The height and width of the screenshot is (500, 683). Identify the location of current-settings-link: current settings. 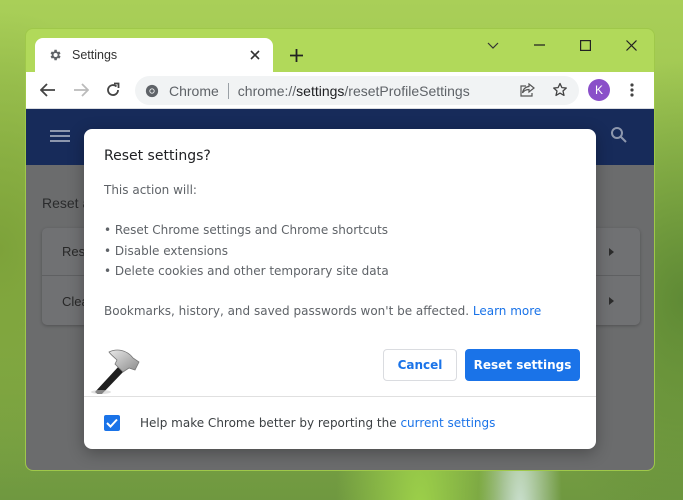
(447, 423).